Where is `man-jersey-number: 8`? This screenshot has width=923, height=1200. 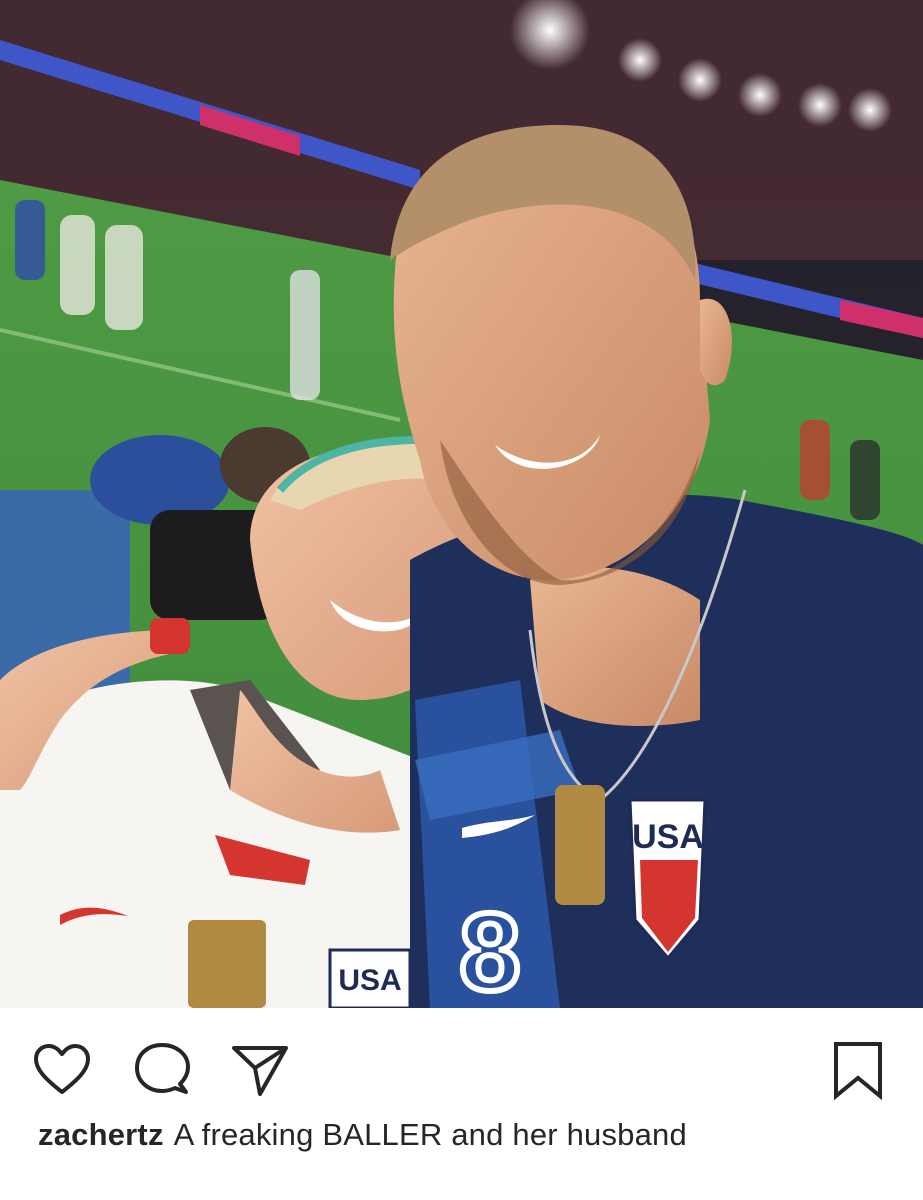 man-jersey-number: 8 is located at coordinates (489, 949).